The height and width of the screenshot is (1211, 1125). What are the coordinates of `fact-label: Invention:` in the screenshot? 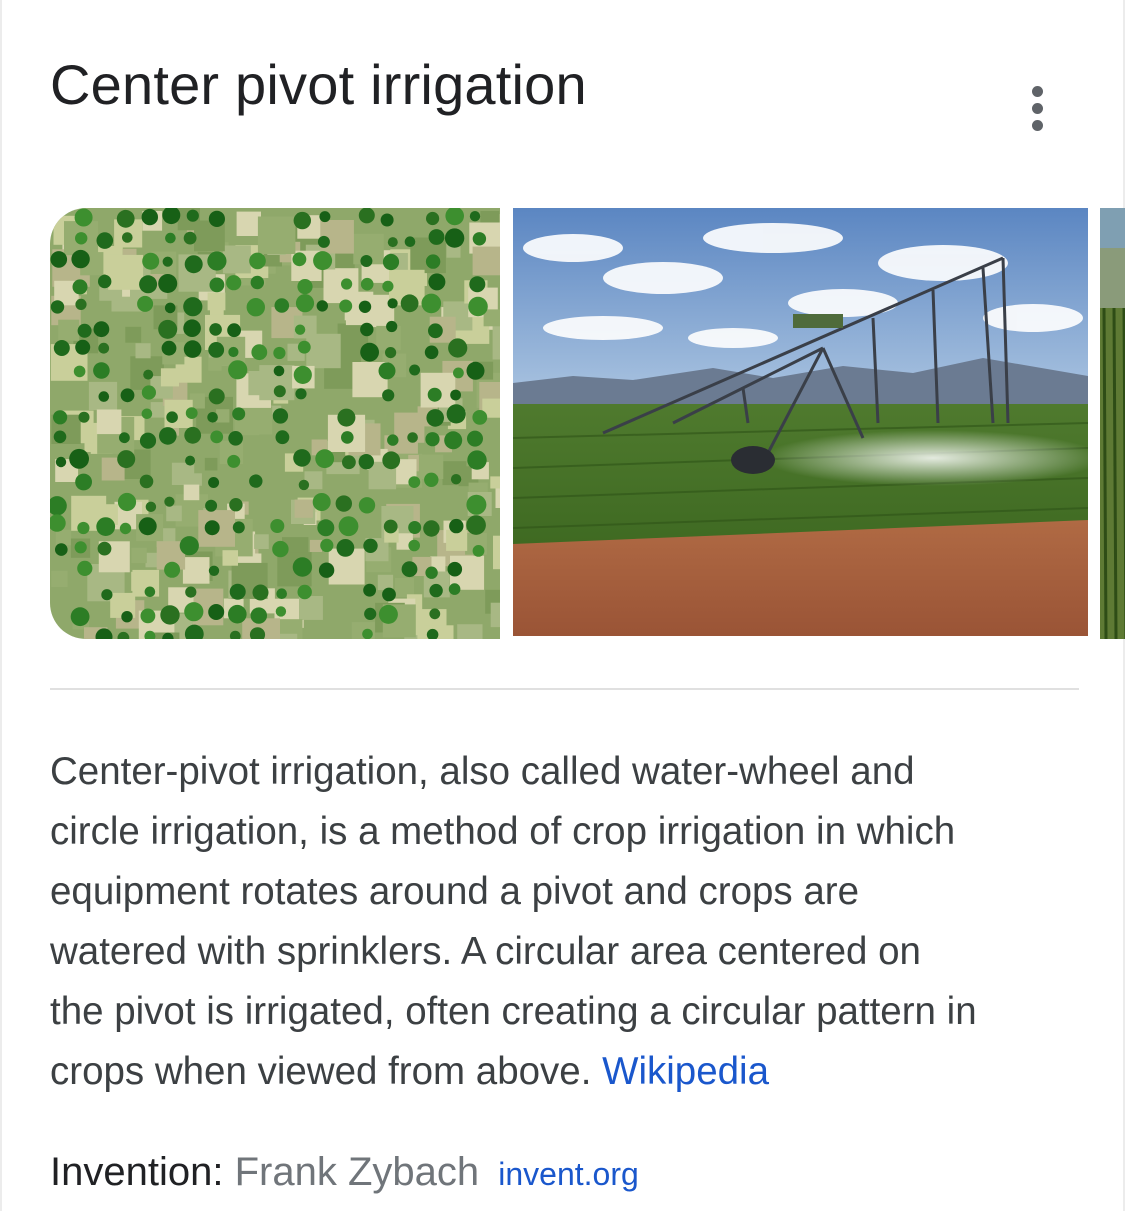 It's located at (137, 1172).